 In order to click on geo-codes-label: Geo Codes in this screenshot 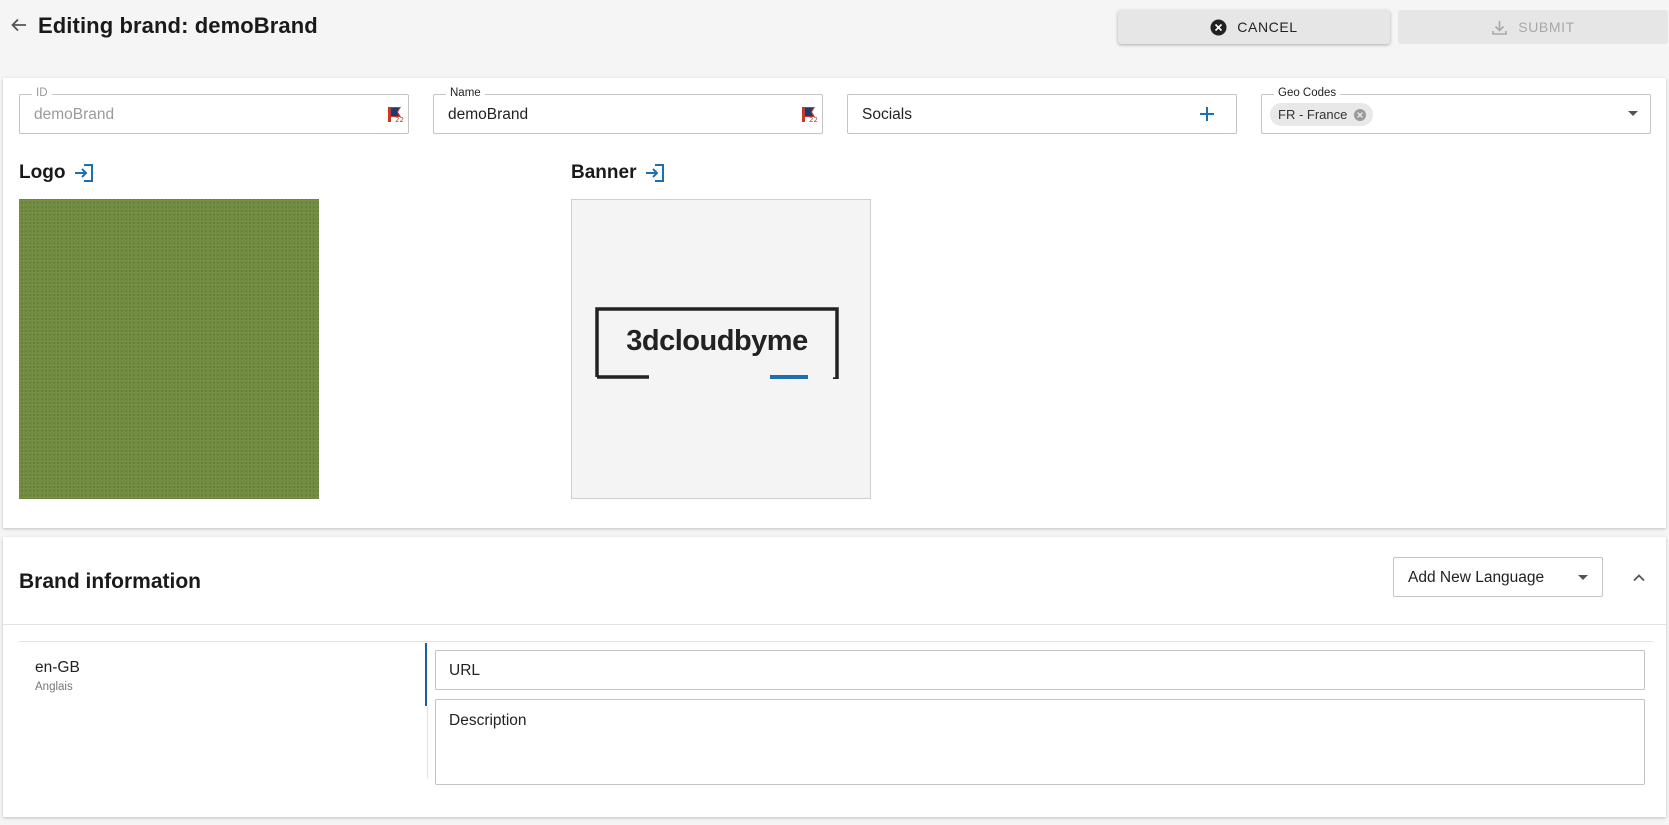, I will do `click(1307, 93)`.